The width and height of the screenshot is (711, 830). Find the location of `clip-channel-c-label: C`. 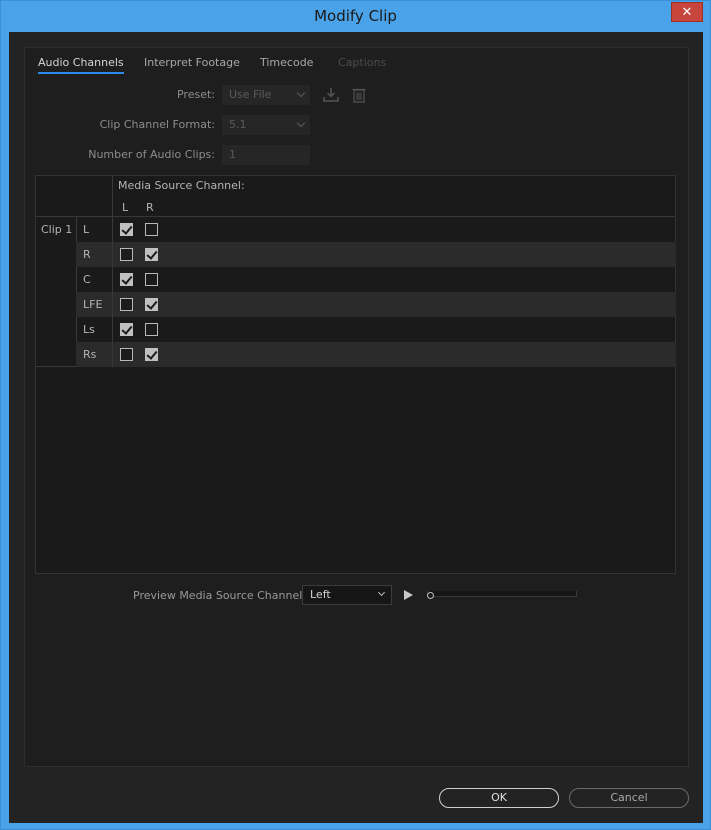

clip-channel-c-label: C is located at coordinates (87, 279).